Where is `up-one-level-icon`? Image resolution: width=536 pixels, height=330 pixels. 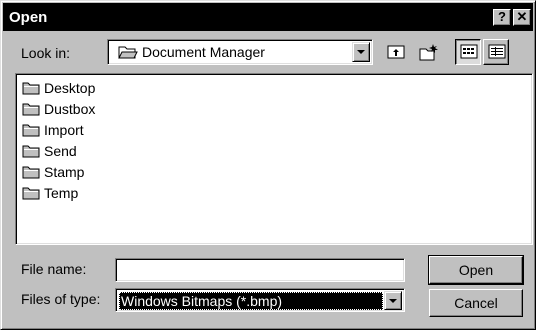
up-one-level-icon is located at coordinates (396, 52).